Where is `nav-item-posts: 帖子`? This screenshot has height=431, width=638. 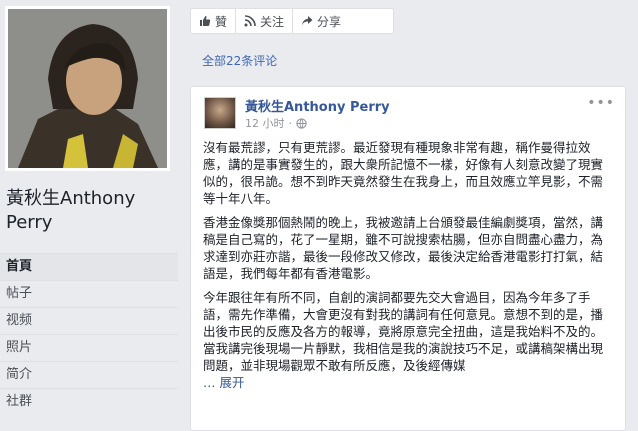 nav-item-posts: 帖子 is located at coordinates (89, 293).